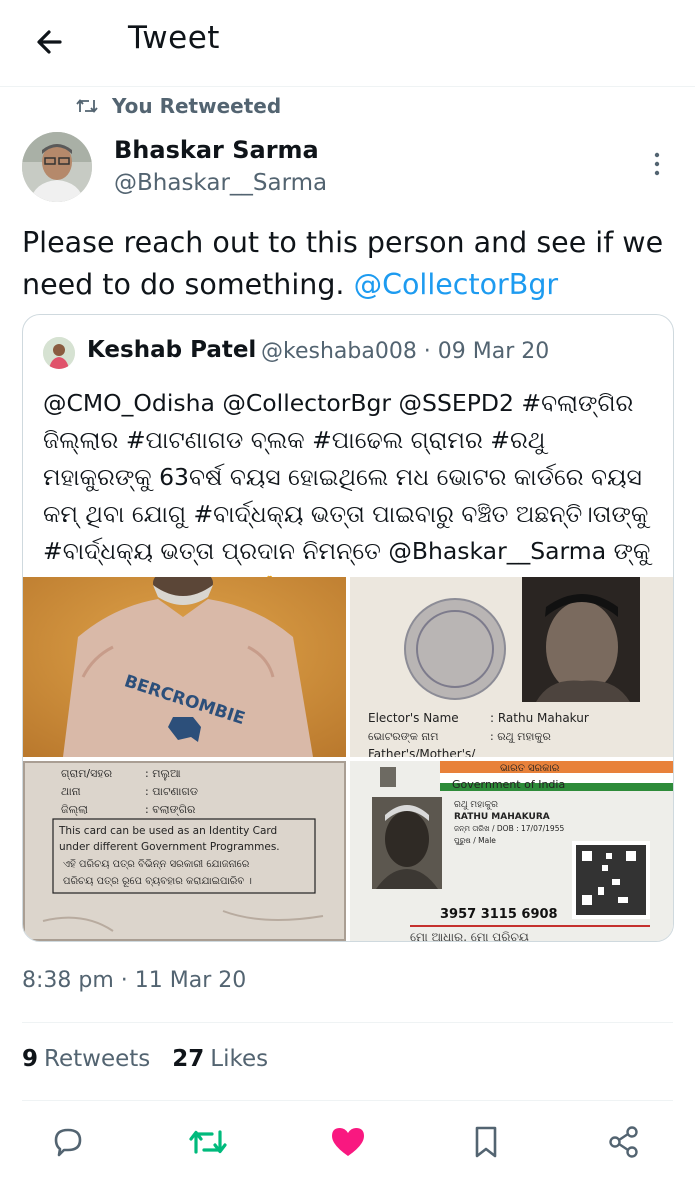  I want to click on aadhaar-dob: ଜନ୍ମ ତାରିଖ / DOB : 17/07/1955, so click(509, 828).